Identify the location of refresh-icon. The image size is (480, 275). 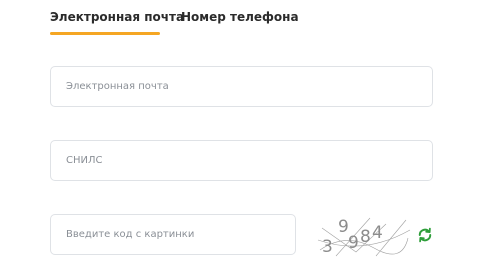
(425, 235).